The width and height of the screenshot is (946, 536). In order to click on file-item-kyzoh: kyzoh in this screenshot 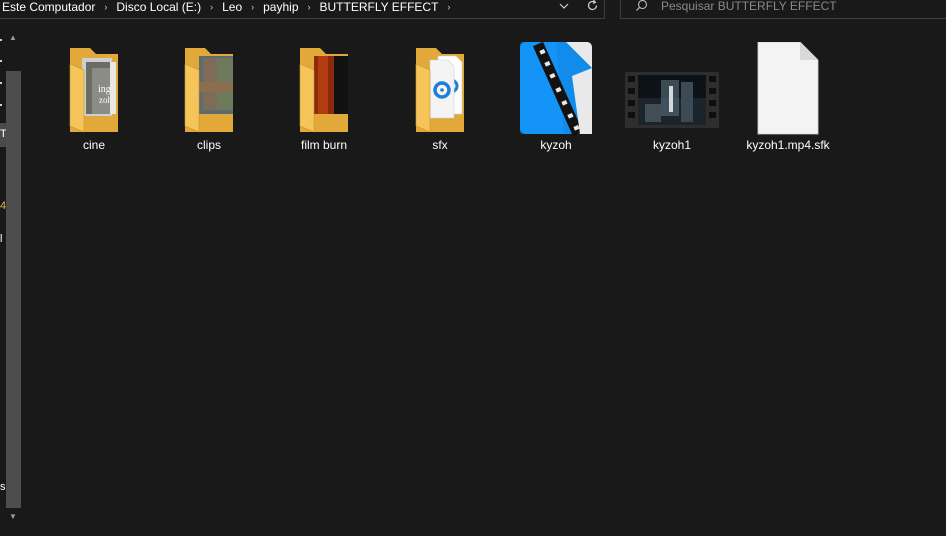, I will do `click(556, 96)`.